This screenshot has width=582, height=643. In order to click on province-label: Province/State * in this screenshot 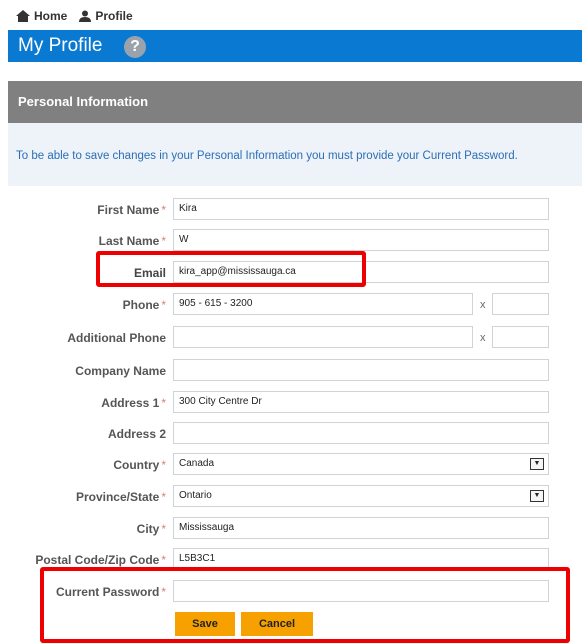, I will do `click(120, 497)`.